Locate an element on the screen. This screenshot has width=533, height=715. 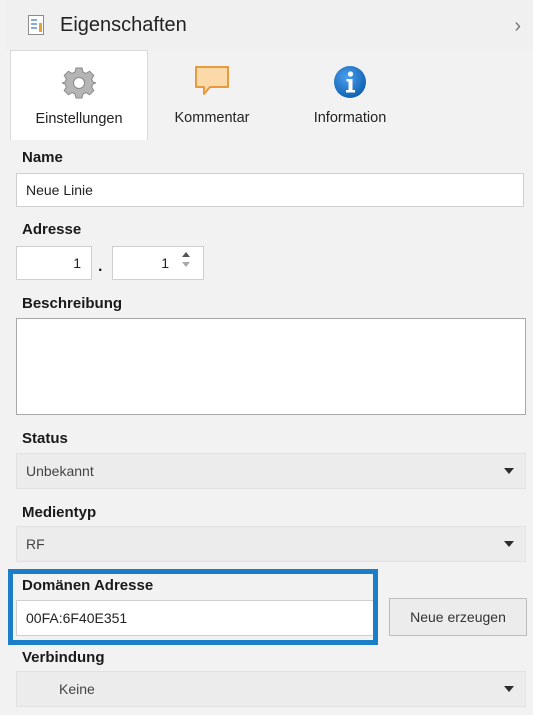
neue-erzeugen-button: Neue erzeugen is located at coordinates (458, 617).